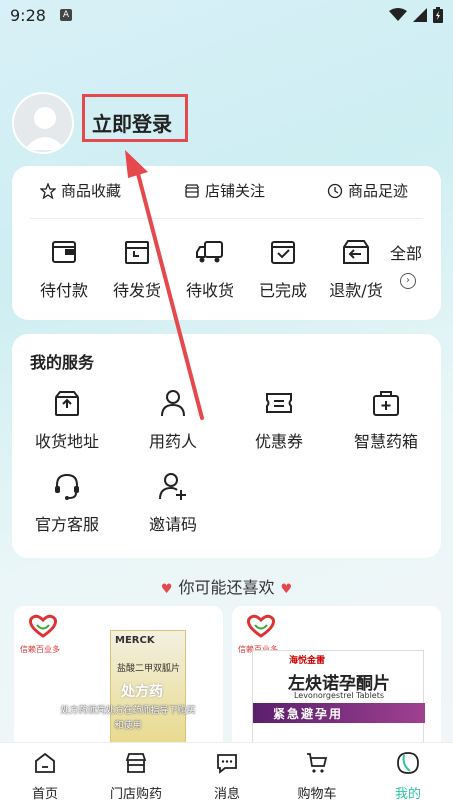  What do you see at coordinates (172, 486) in the screenshot?
I see `add-user-icon` at bounding box center [172, 486].